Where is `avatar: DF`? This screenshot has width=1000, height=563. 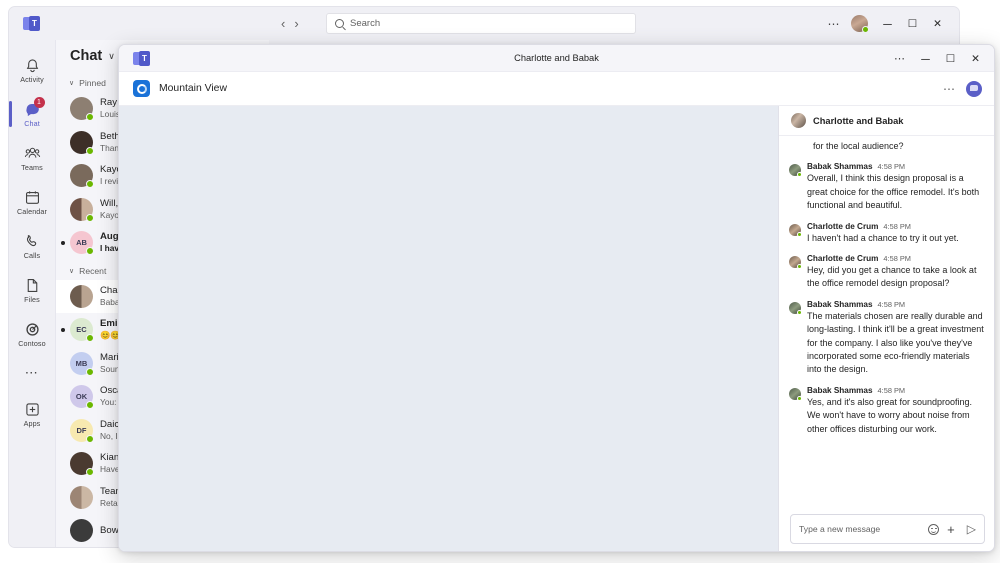
avatar: DF is located at coordinates (82, 430).